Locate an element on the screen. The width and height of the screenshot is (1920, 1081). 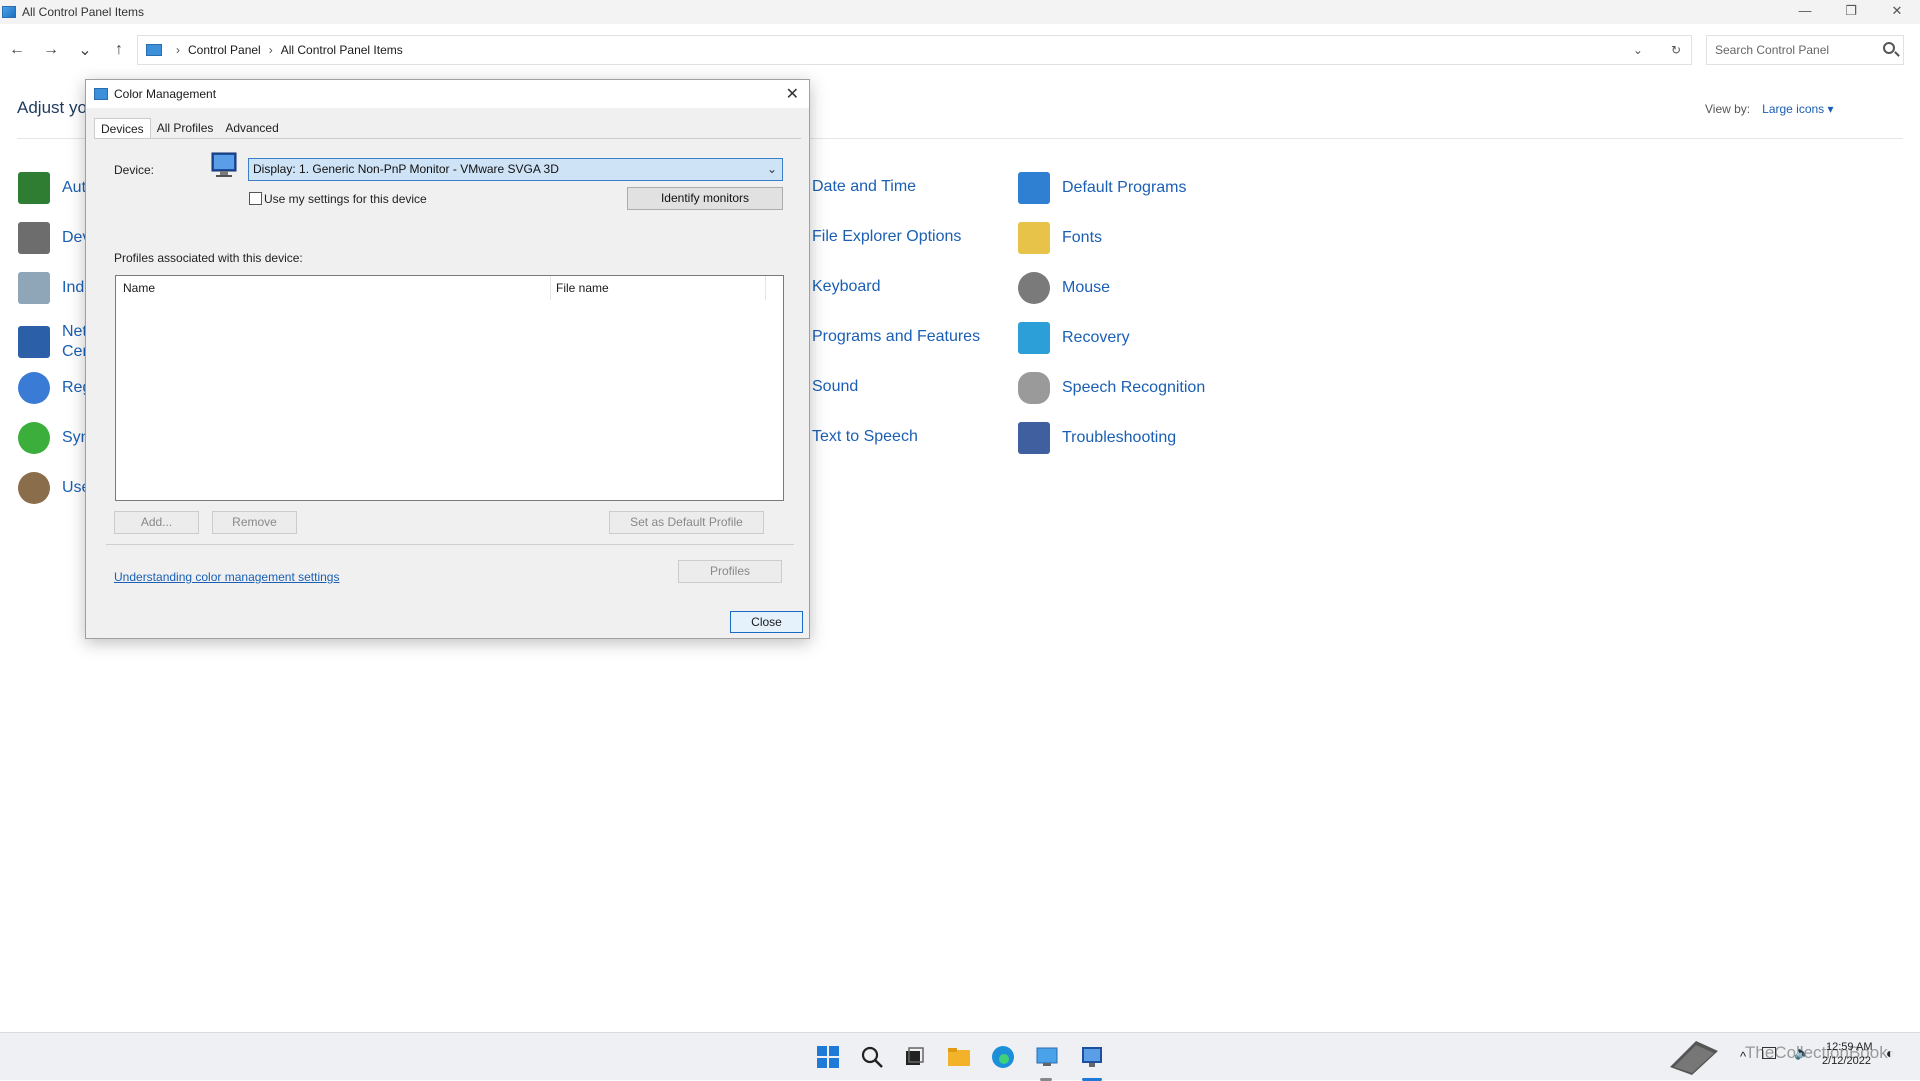
cp-item-sync: Syn is located at coordinates (54, 438).